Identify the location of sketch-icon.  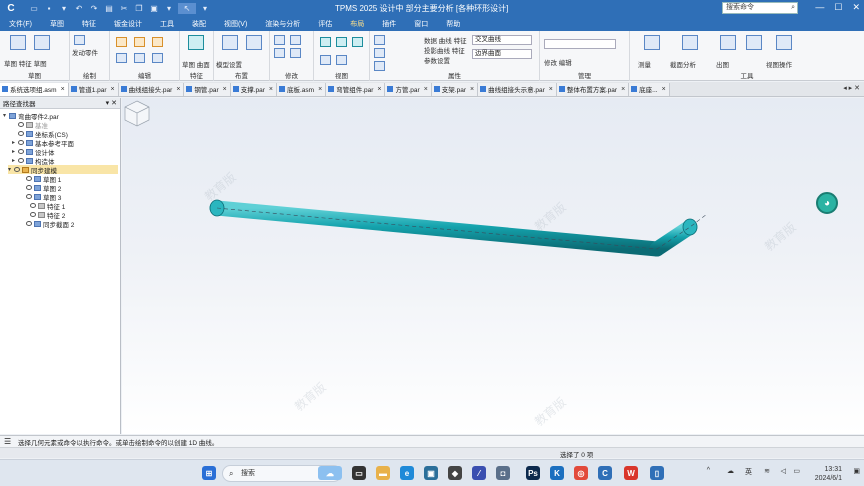
(42, 42).